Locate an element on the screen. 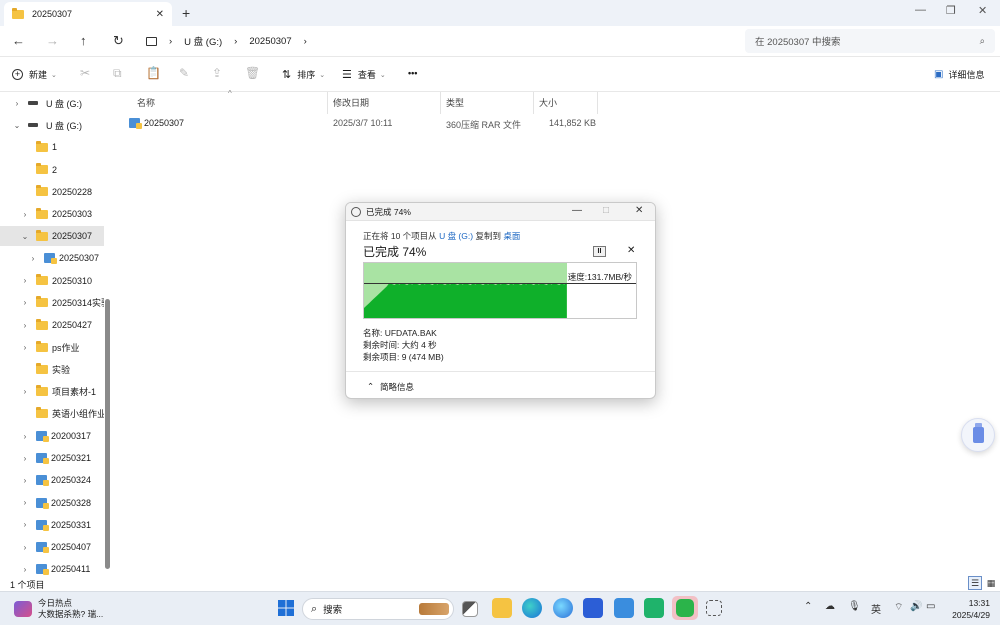 The height and width of the screenshot is (625, 1000). sidebar-item: › 20250303 is located at coordinates (52, 214).